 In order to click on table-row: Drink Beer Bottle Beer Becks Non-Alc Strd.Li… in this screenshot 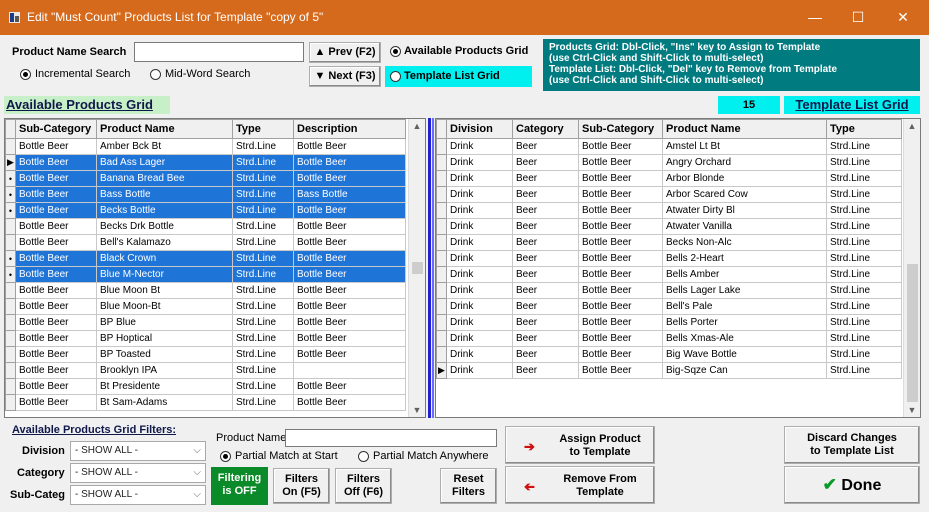, I will do `click(669, 242)`.